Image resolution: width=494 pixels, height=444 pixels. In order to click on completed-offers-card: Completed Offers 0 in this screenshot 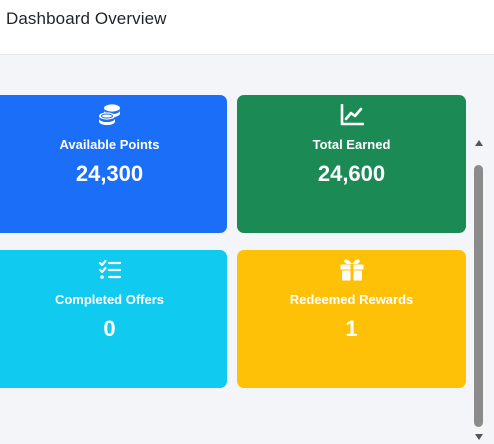, I will do `click(113, 319)`.